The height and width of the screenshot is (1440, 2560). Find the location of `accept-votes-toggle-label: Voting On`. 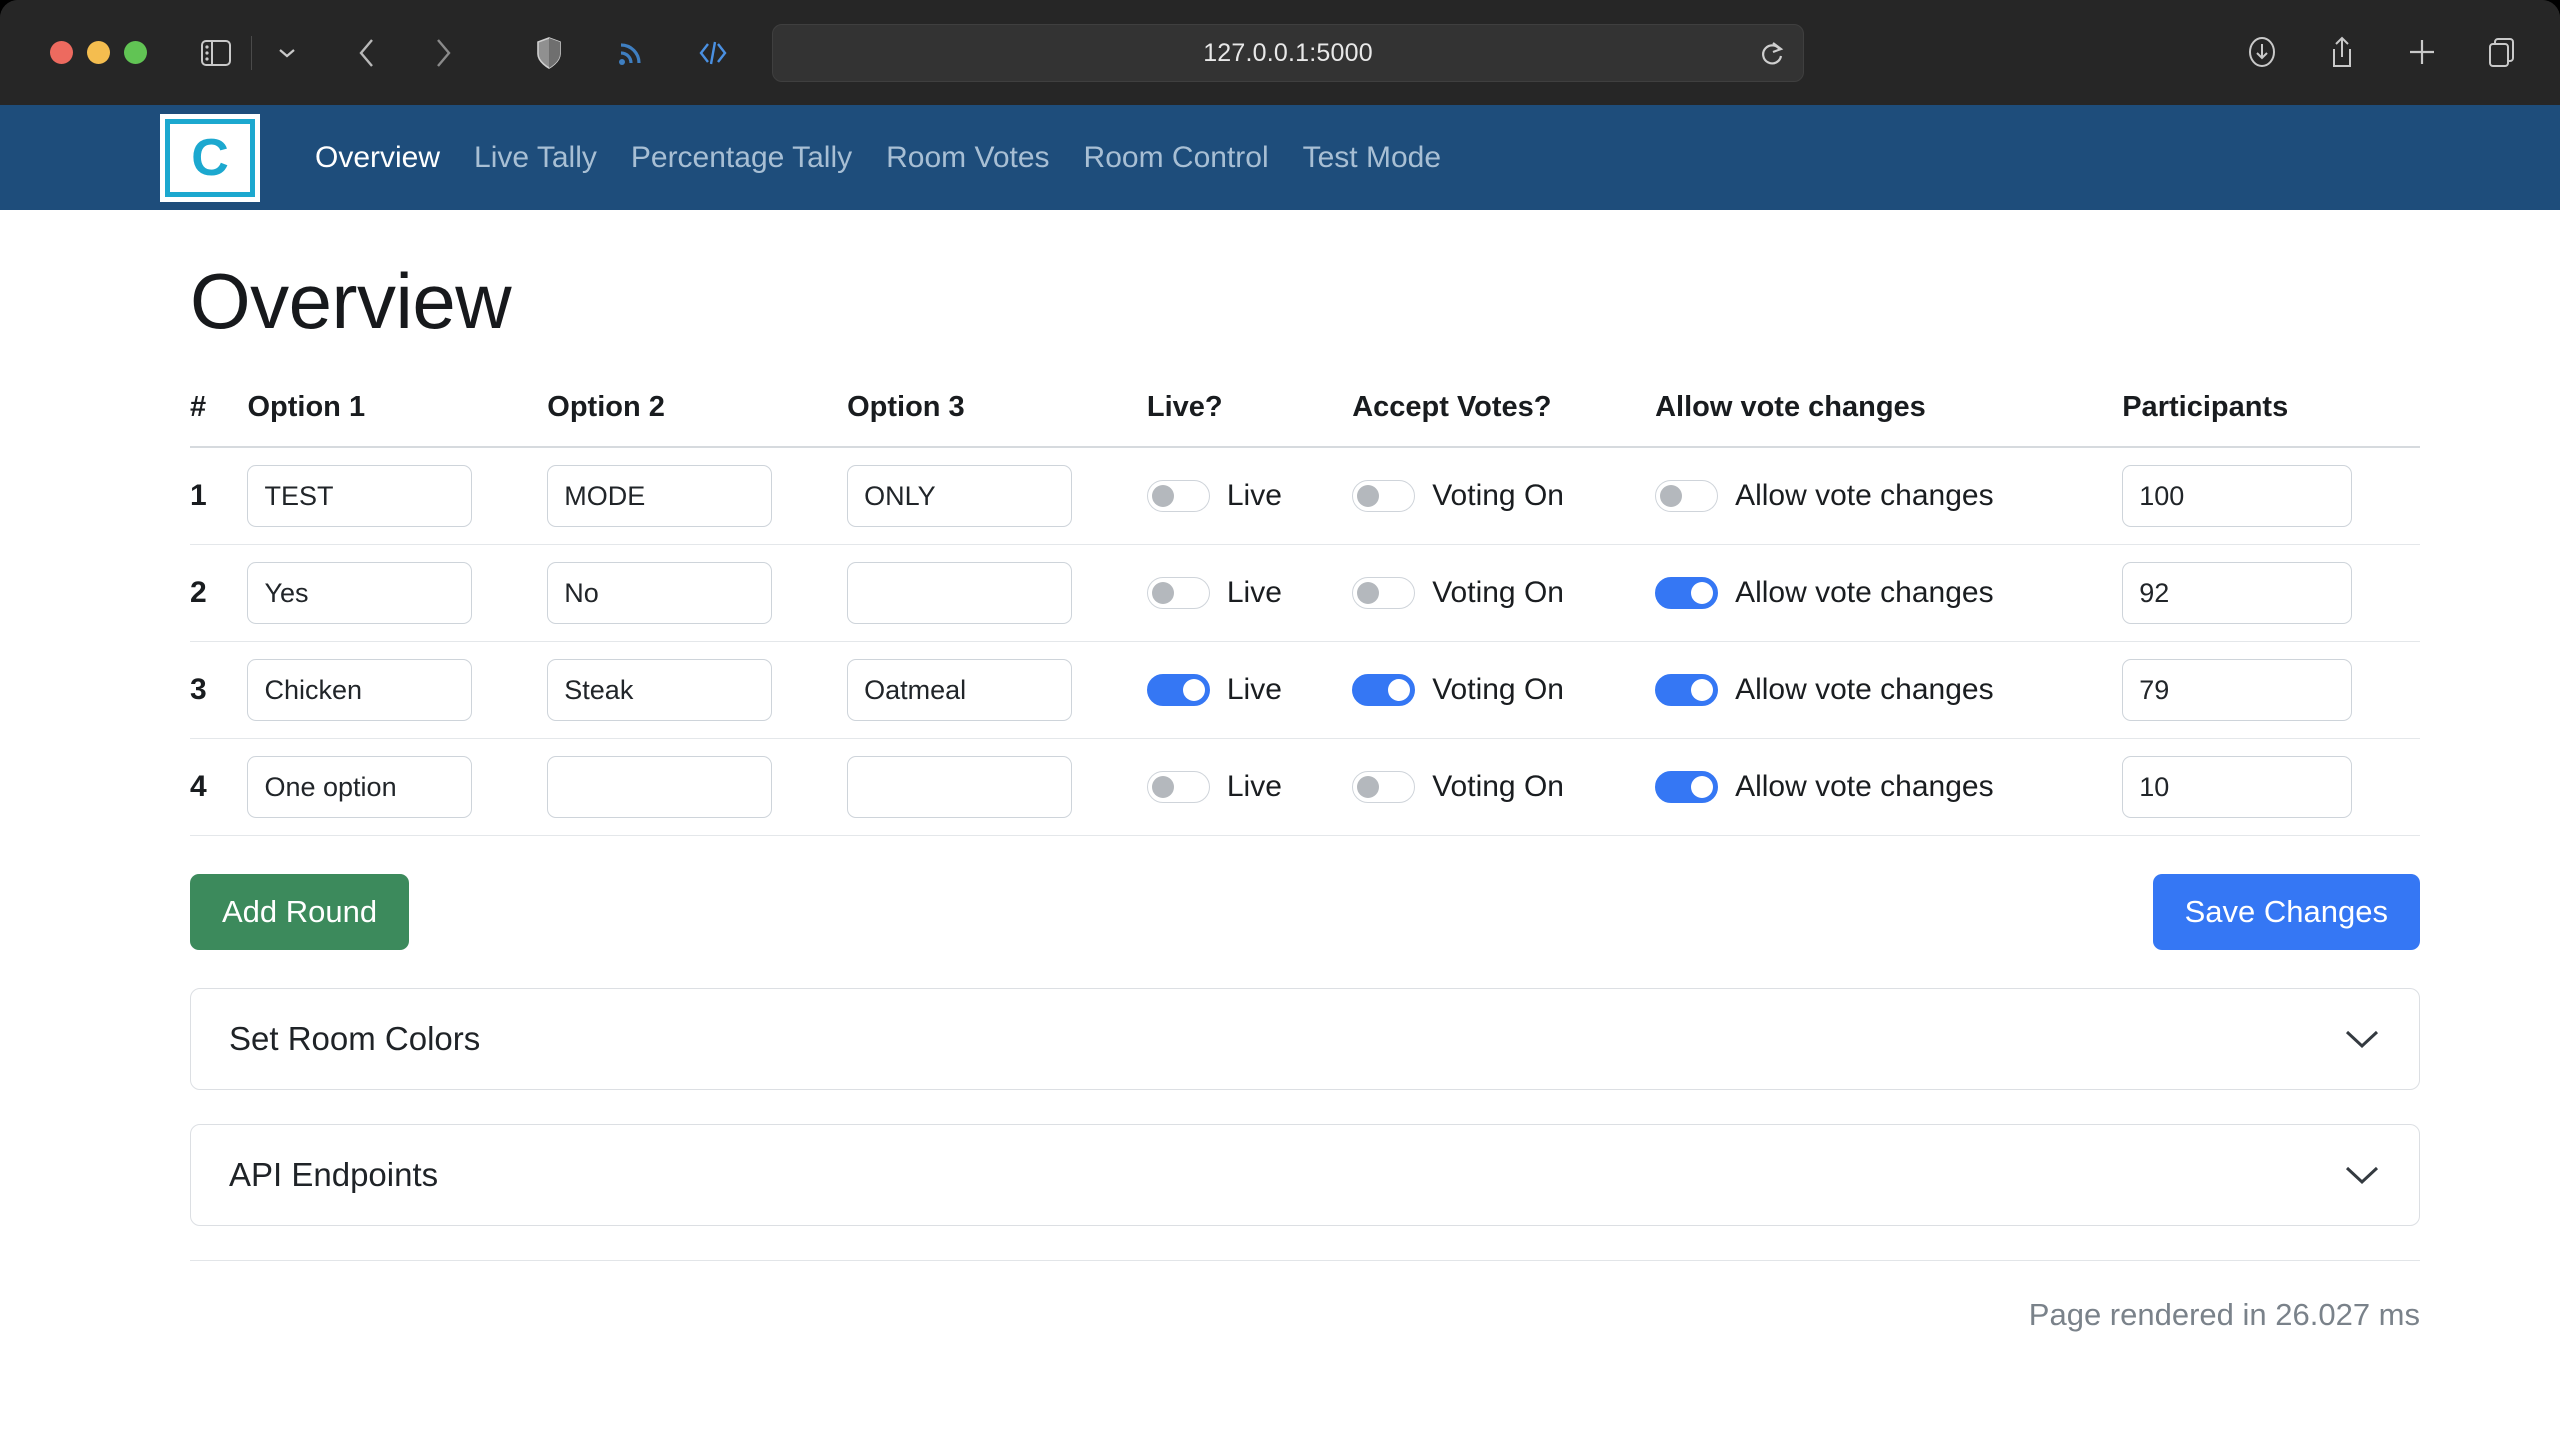

accept-votes-toggle-label: Voting On is located at coordinates (1498, 689).